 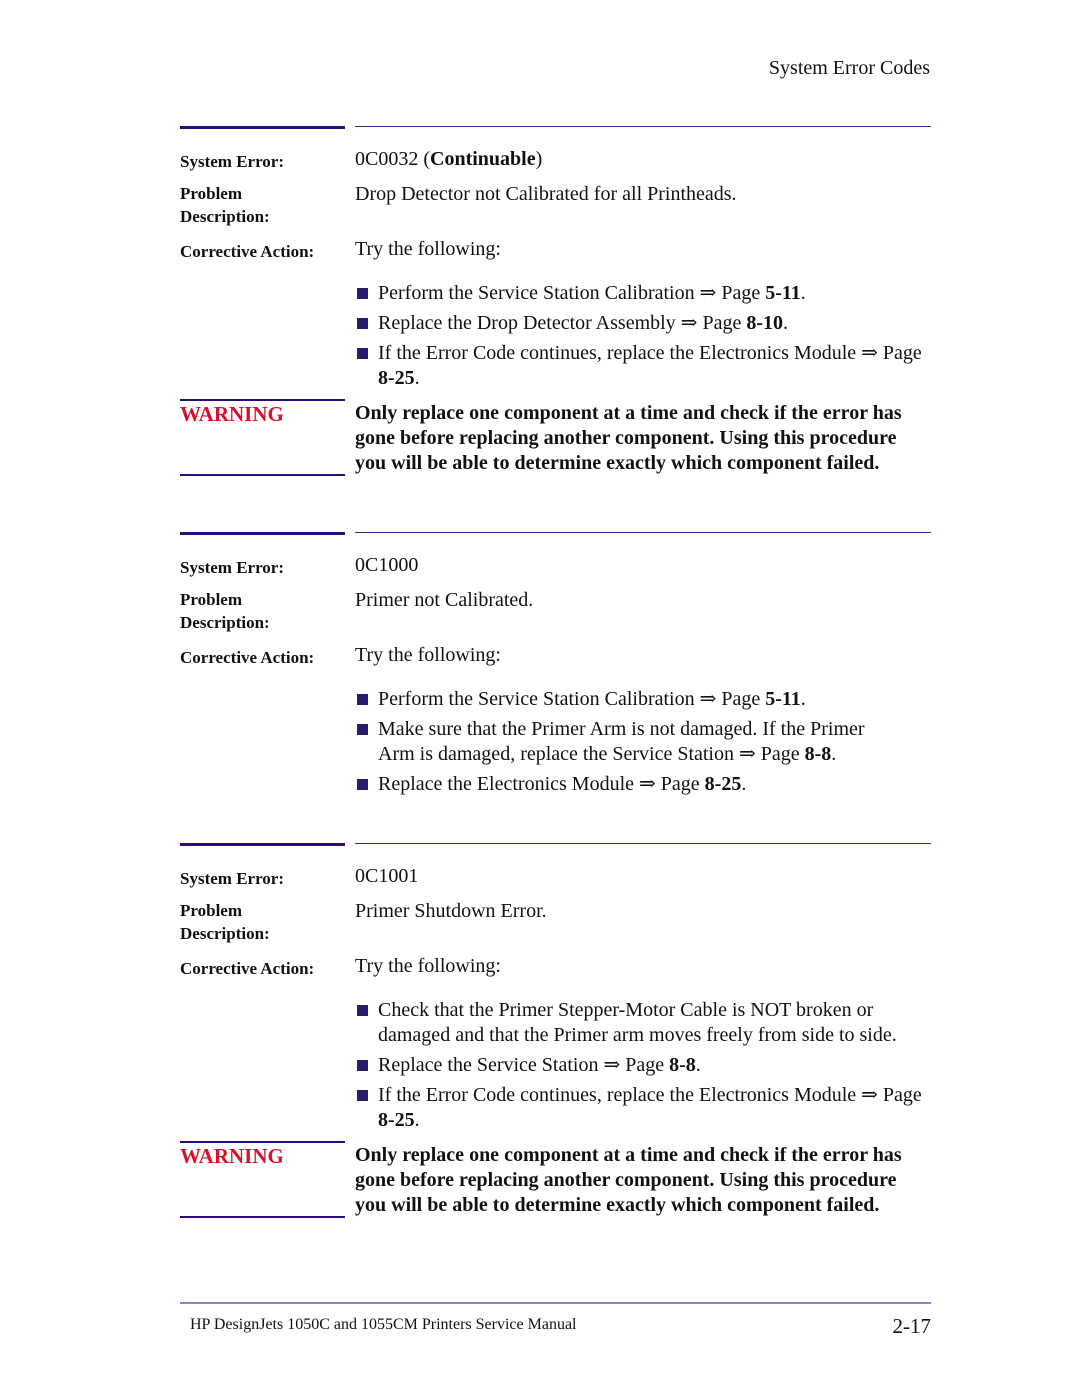 I want to click on footer-rule, so click(x=555, y=1303).